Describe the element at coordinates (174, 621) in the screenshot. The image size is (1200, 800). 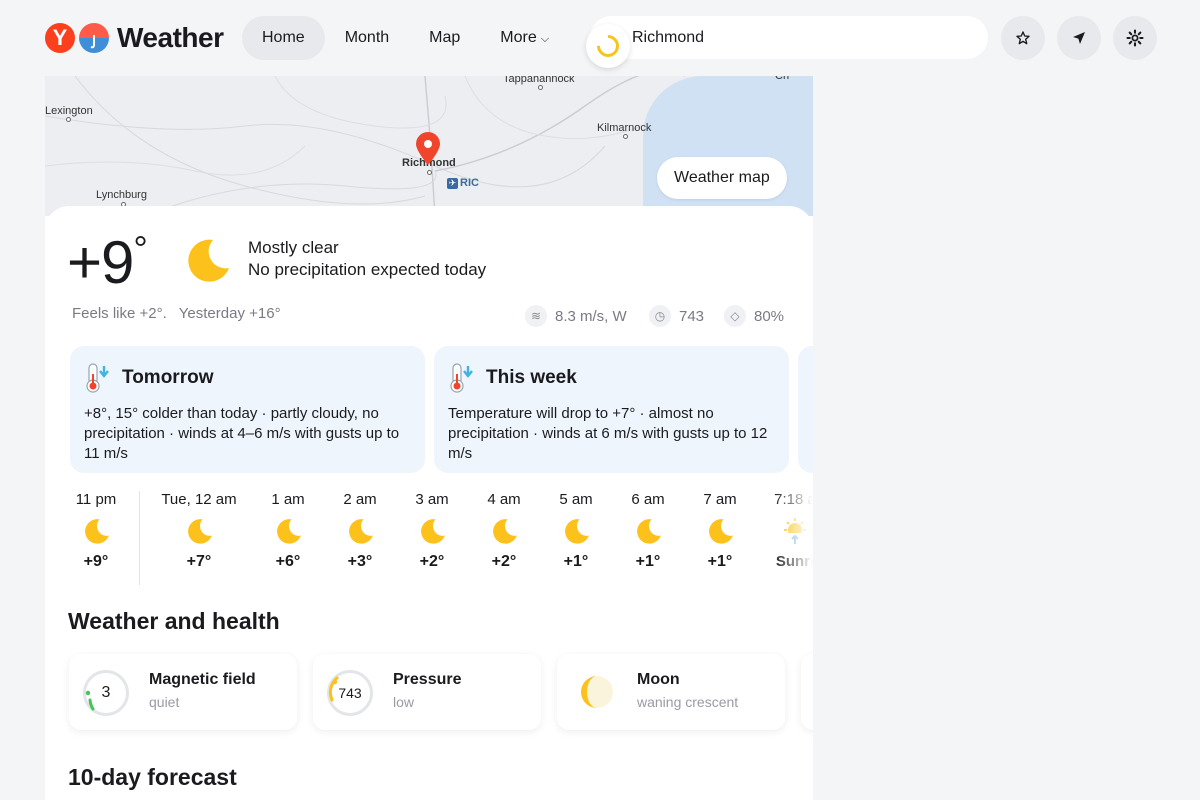
I see `health-section-title: Weather and health` at that location.